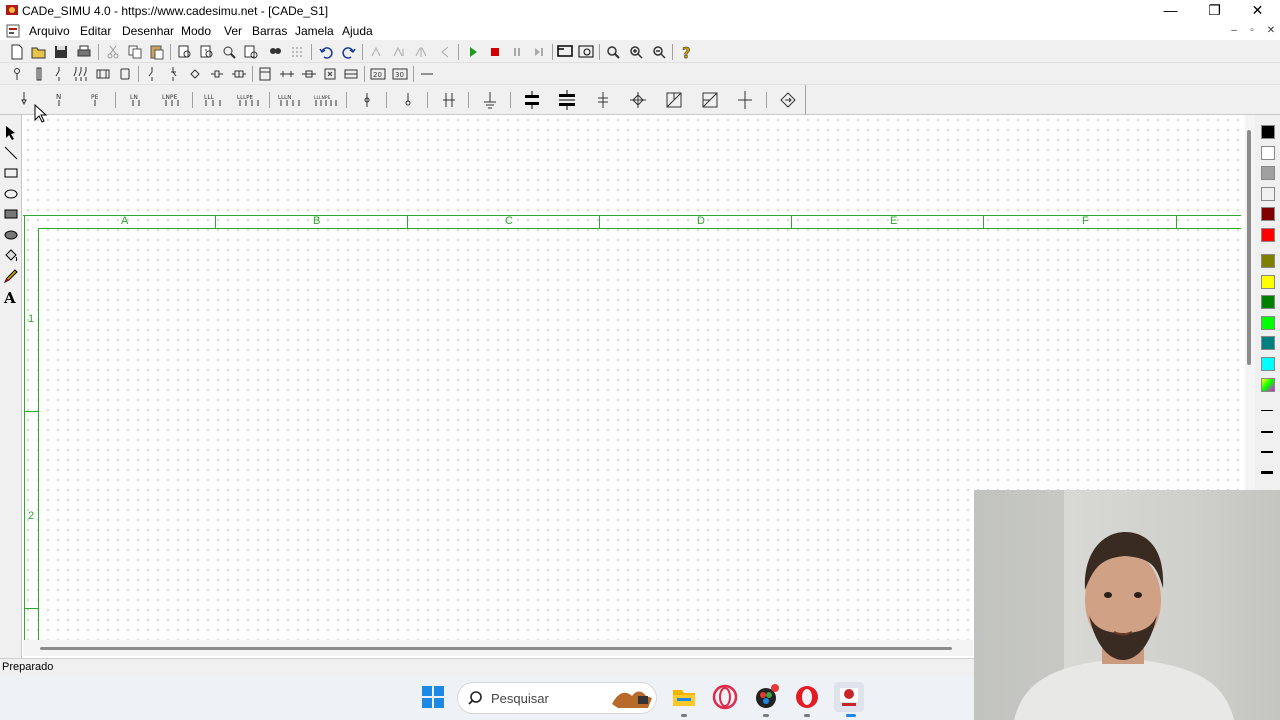 This screenshot has height=720, width=1280. What do you see at coordinates (1268, 235) in the screenshot?
I see `color-swatch-red` at bounding box center [1268, 235].